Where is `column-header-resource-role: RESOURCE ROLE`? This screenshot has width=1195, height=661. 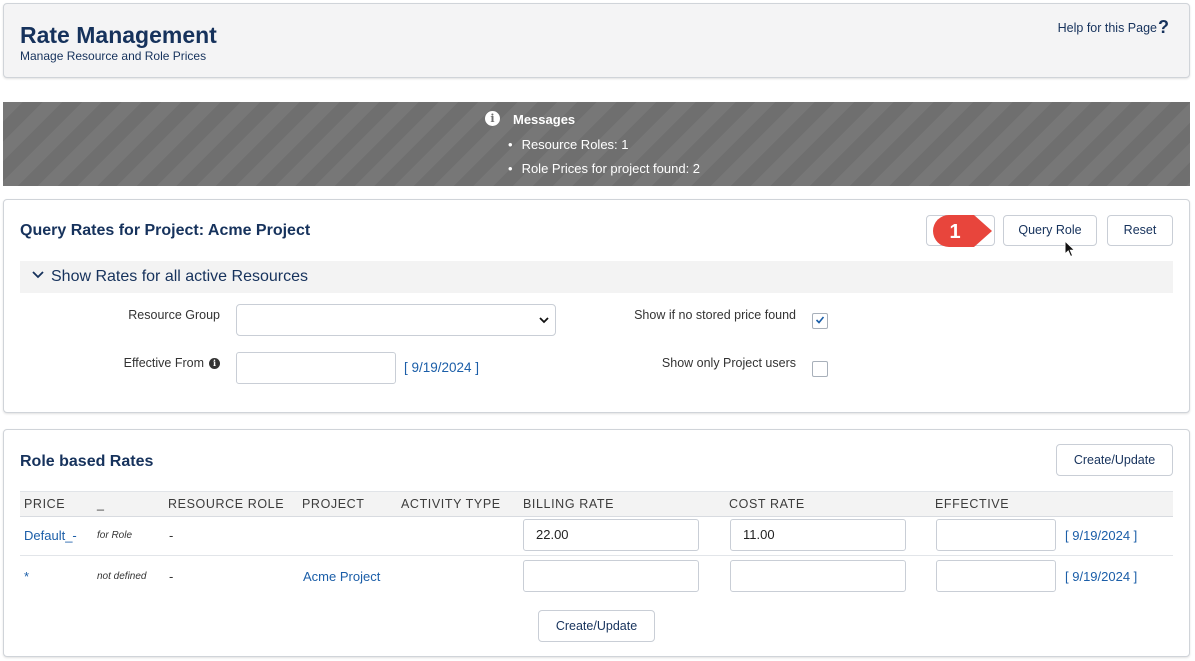 column-header-resource-role: RESOURCE ROLE is located at coordinates (226, 504).